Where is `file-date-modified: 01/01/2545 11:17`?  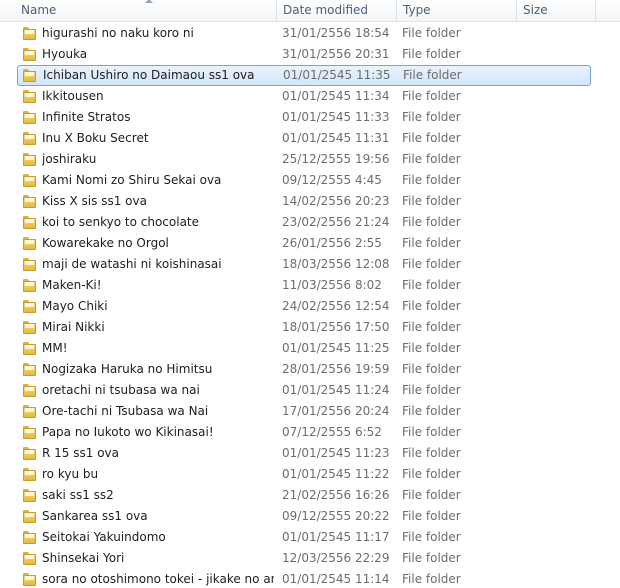
file-date-modified: 01/01/2545 11:17 is located at coordinates (336, 537).